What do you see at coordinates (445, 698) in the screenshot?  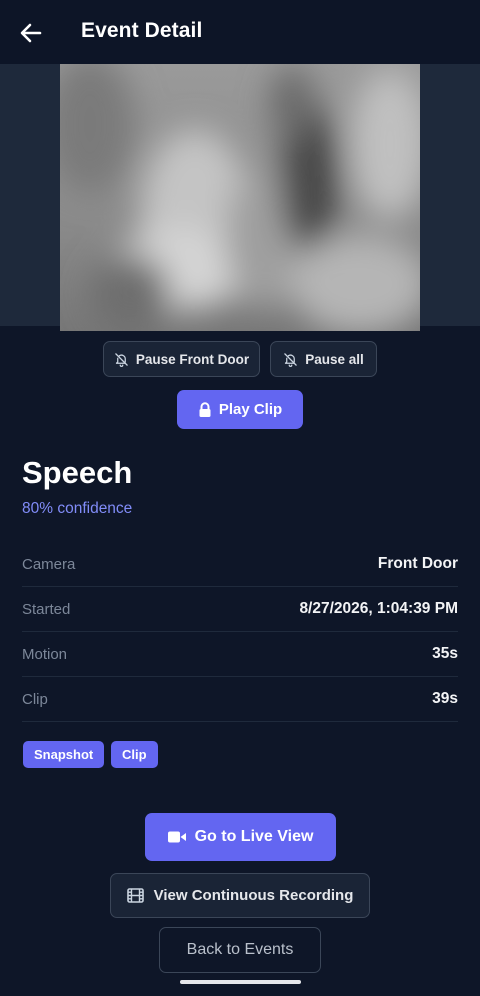 I see `detail-value: 39s` at bounding box center [445, 698].